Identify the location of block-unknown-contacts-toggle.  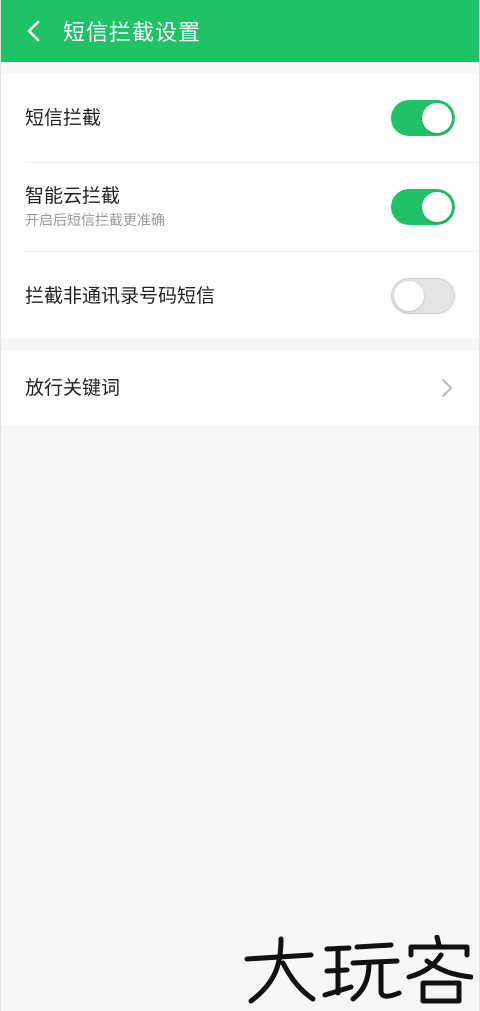
(423, 295).